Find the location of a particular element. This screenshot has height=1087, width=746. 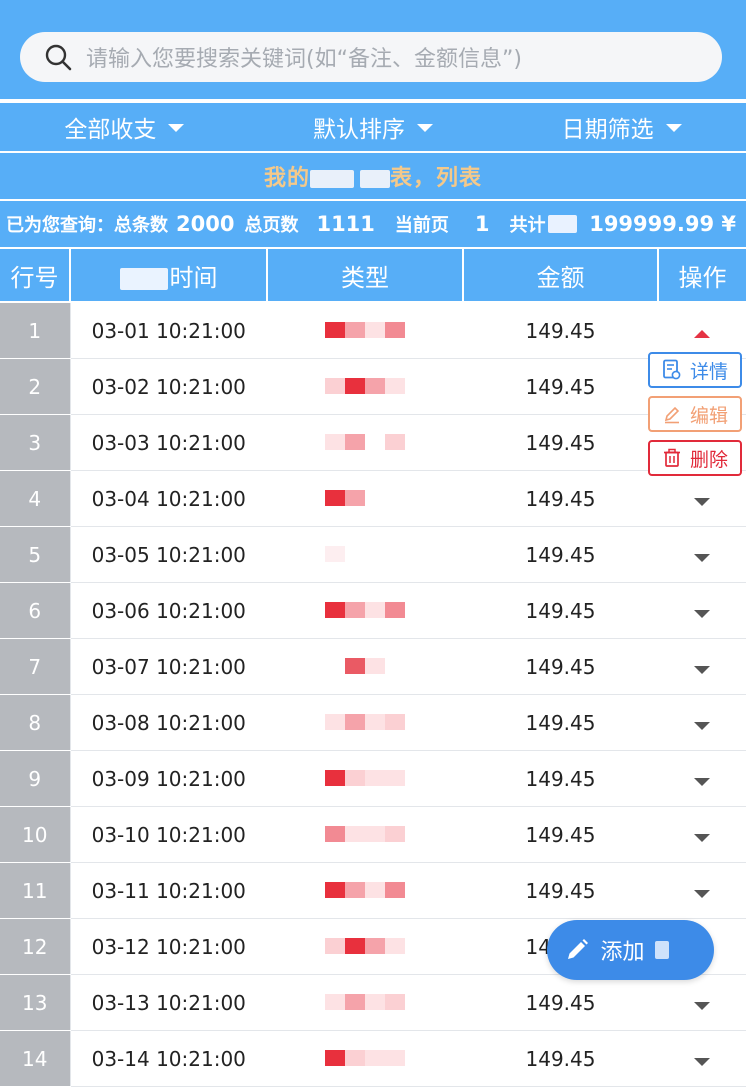

add-record-button: 添加 is located at coordinates (630, 950).